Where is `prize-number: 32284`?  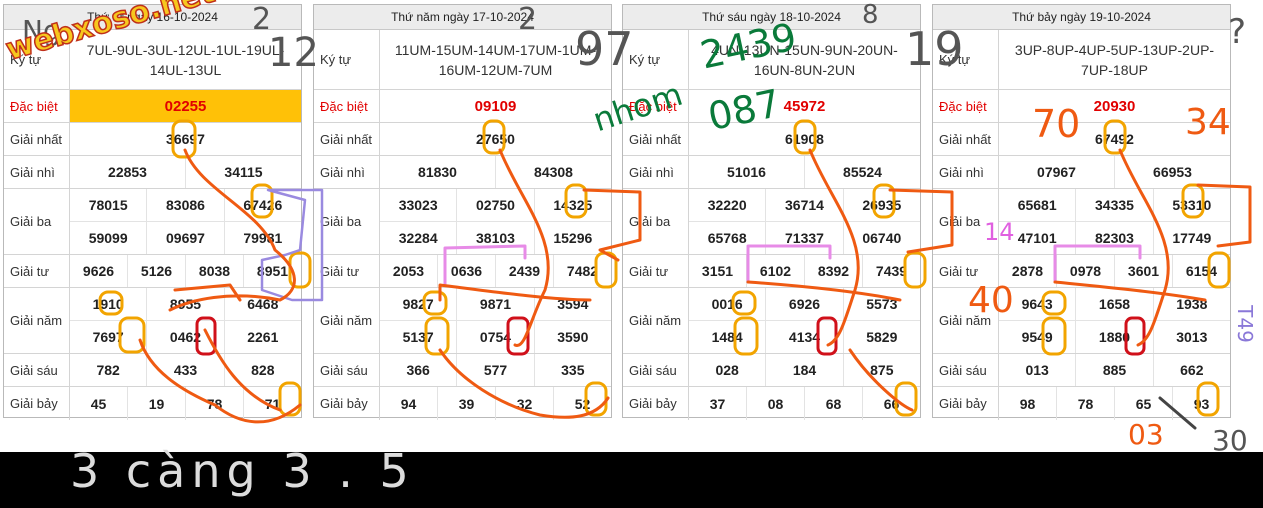
prize-number: 32284 is located at coordinates (418, 238).